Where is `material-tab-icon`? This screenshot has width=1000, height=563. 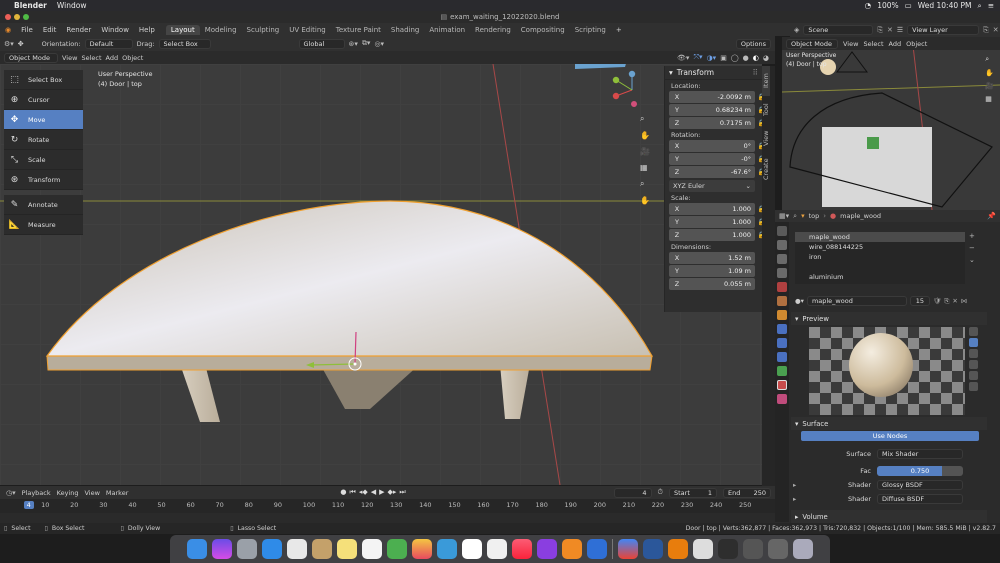 material-tab-icon is located at coordinates (782, 385).